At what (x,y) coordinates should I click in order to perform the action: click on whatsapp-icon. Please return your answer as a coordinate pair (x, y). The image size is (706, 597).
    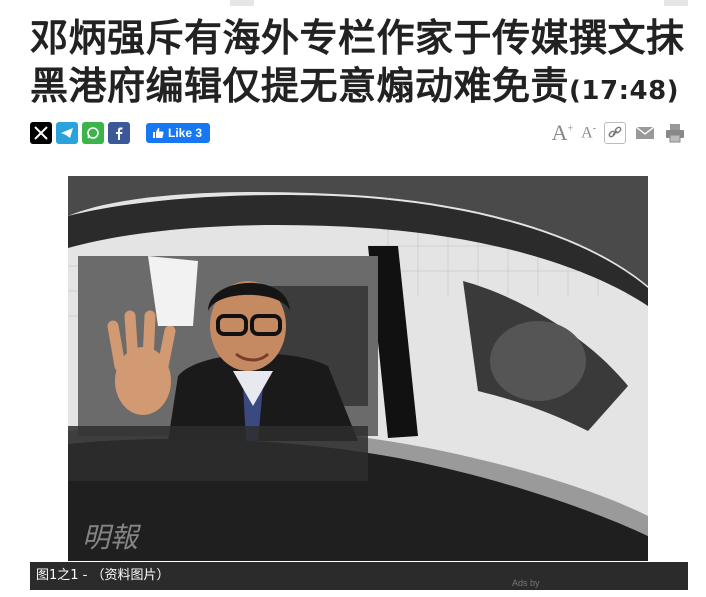
    Looking at the image, I should click on (93, 133).